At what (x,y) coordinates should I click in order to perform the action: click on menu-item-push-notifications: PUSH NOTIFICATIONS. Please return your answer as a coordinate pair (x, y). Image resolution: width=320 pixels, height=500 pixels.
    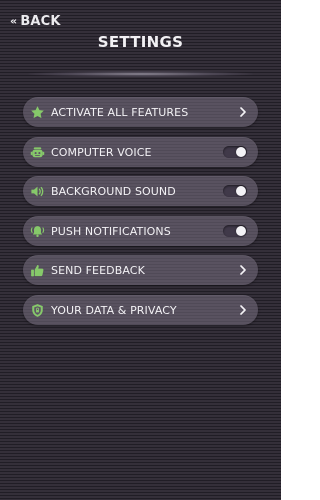
    Looking at the image, I should click on (140, 231).